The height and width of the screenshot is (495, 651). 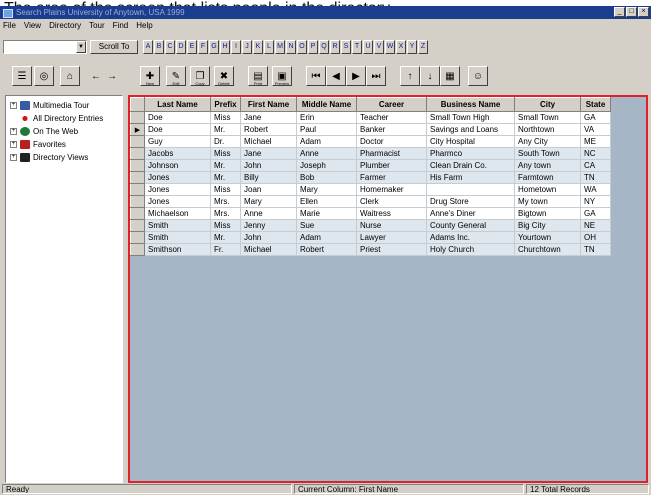 What do you see at coordinates (258, 47) in the screenshot?
I see `letter-button-k: K` at bounding box center [258, 47].